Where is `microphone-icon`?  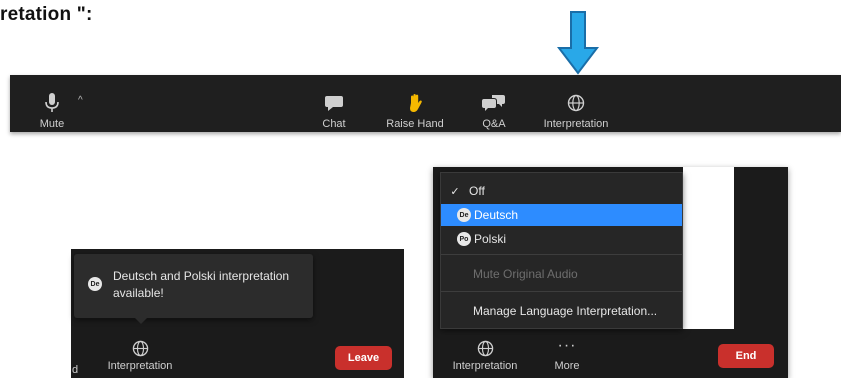 microphone-icon is located at coordinates (52, 102).